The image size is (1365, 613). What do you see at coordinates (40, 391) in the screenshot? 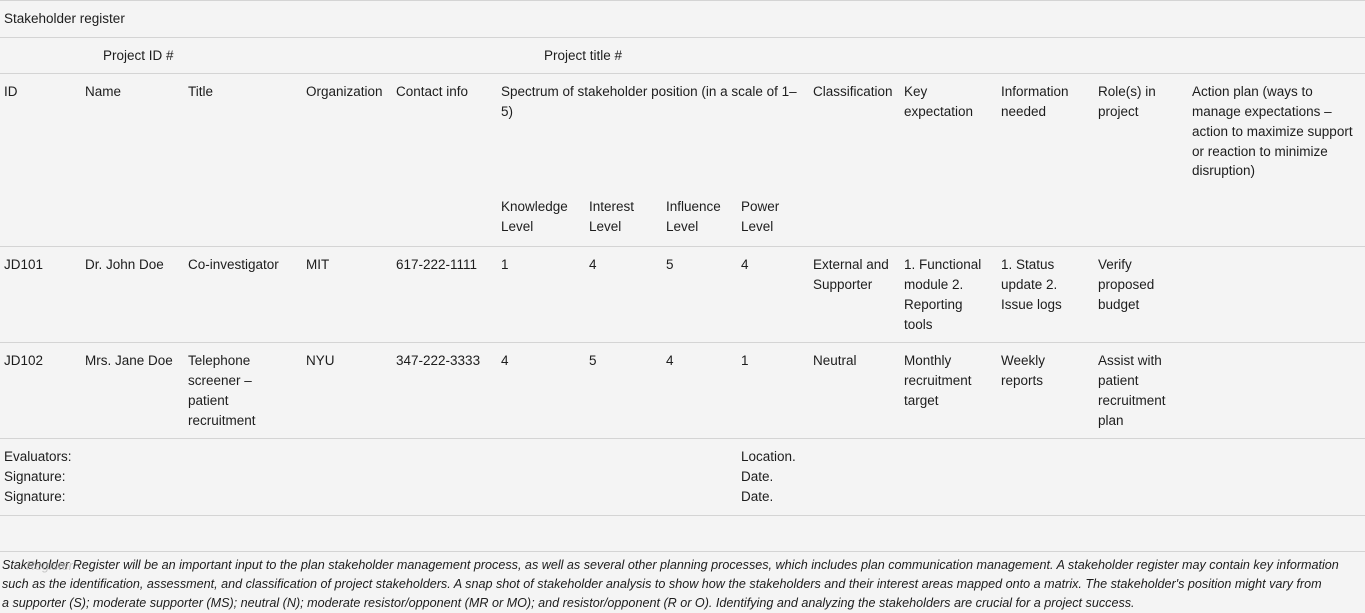
I see `cell-id: JD102` at bounding box center [40, 391].